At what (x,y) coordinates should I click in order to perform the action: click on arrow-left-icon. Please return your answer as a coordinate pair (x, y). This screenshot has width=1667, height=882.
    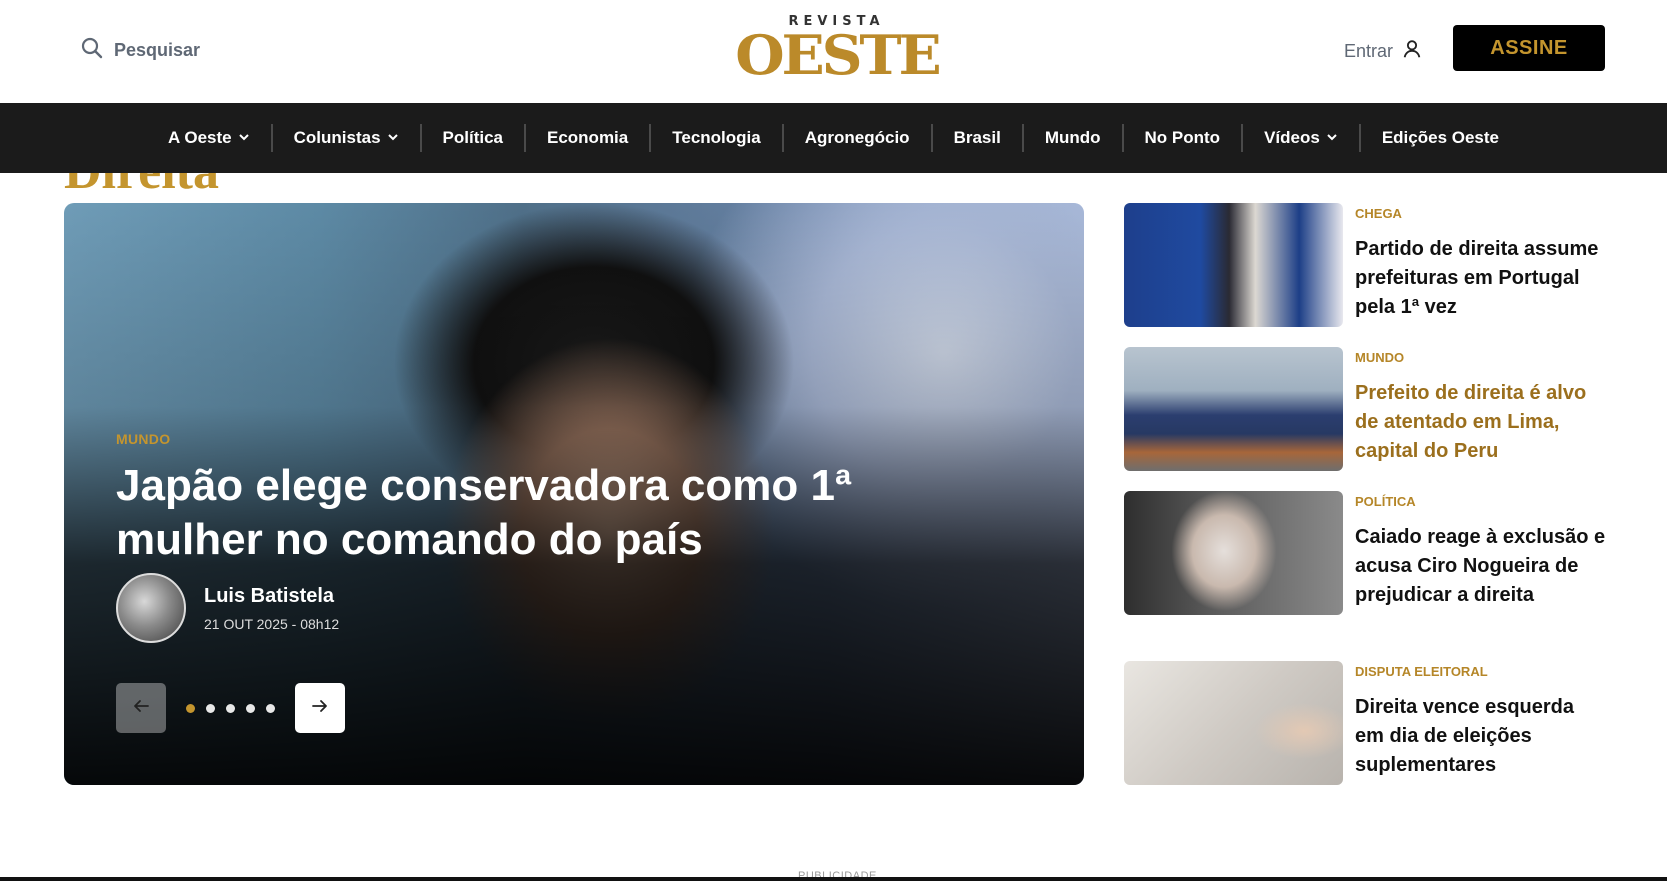
    Looking at the image, I should click on (141, 708).